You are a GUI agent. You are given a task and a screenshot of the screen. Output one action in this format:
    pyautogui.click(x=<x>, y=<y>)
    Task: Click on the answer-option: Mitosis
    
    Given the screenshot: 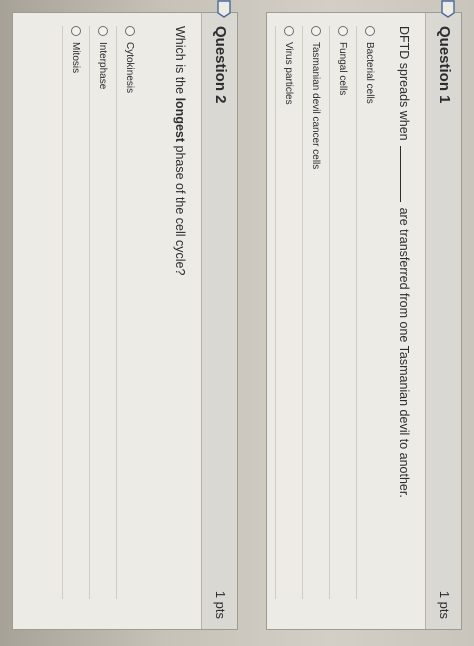 What is the action you would take?
    pyautogui.click(x=75, y=312)
    